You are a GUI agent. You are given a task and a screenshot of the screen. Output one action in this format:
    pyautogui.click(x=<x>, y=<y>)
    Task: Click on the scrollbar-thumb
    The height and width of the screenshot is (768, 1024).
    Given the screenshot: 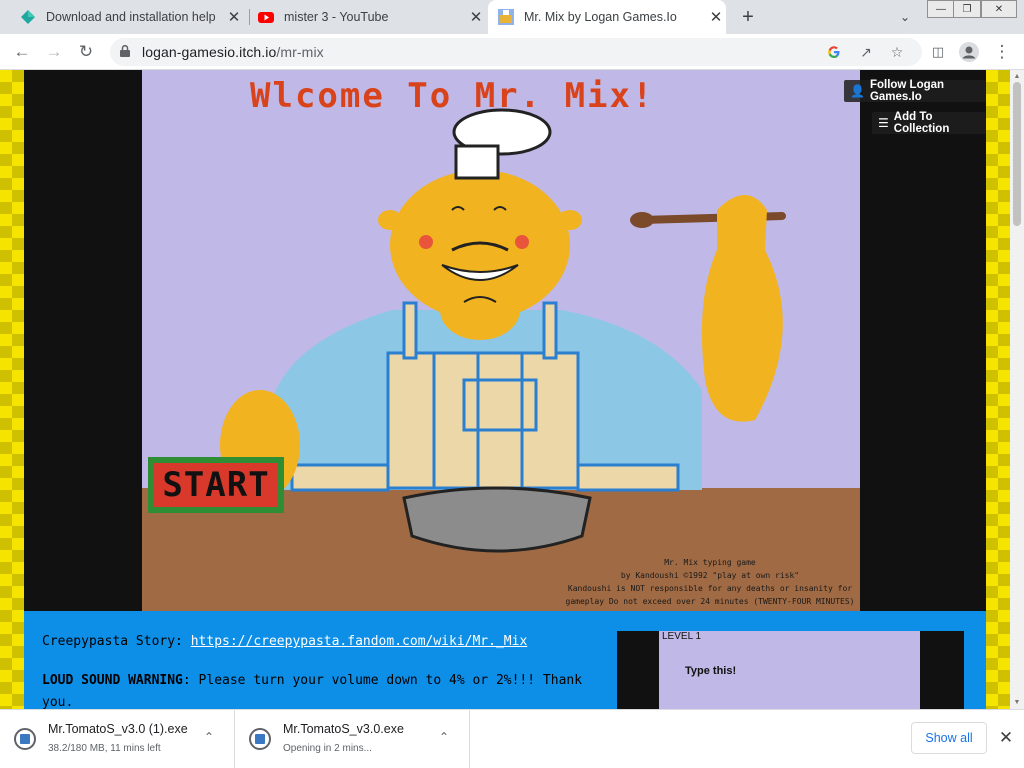 What is the action you would take?
    pyautogui.click(x=1017, y=154)
    